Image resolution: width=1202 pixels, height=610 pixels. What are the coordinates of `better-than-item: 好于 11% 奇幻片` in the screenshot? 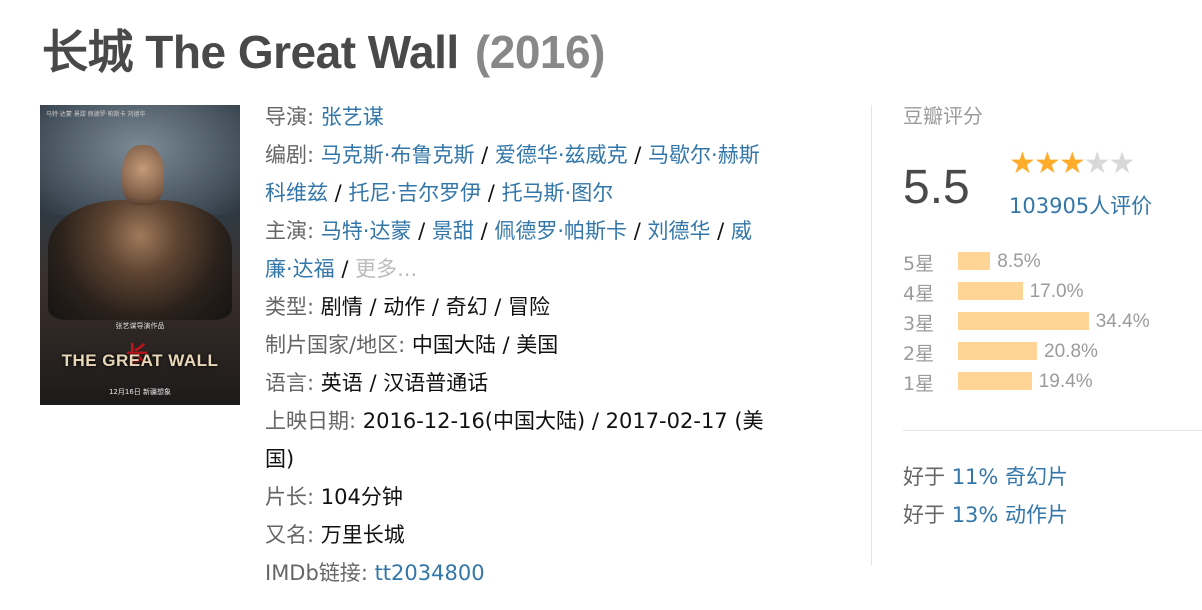 It's located at (985, 477).